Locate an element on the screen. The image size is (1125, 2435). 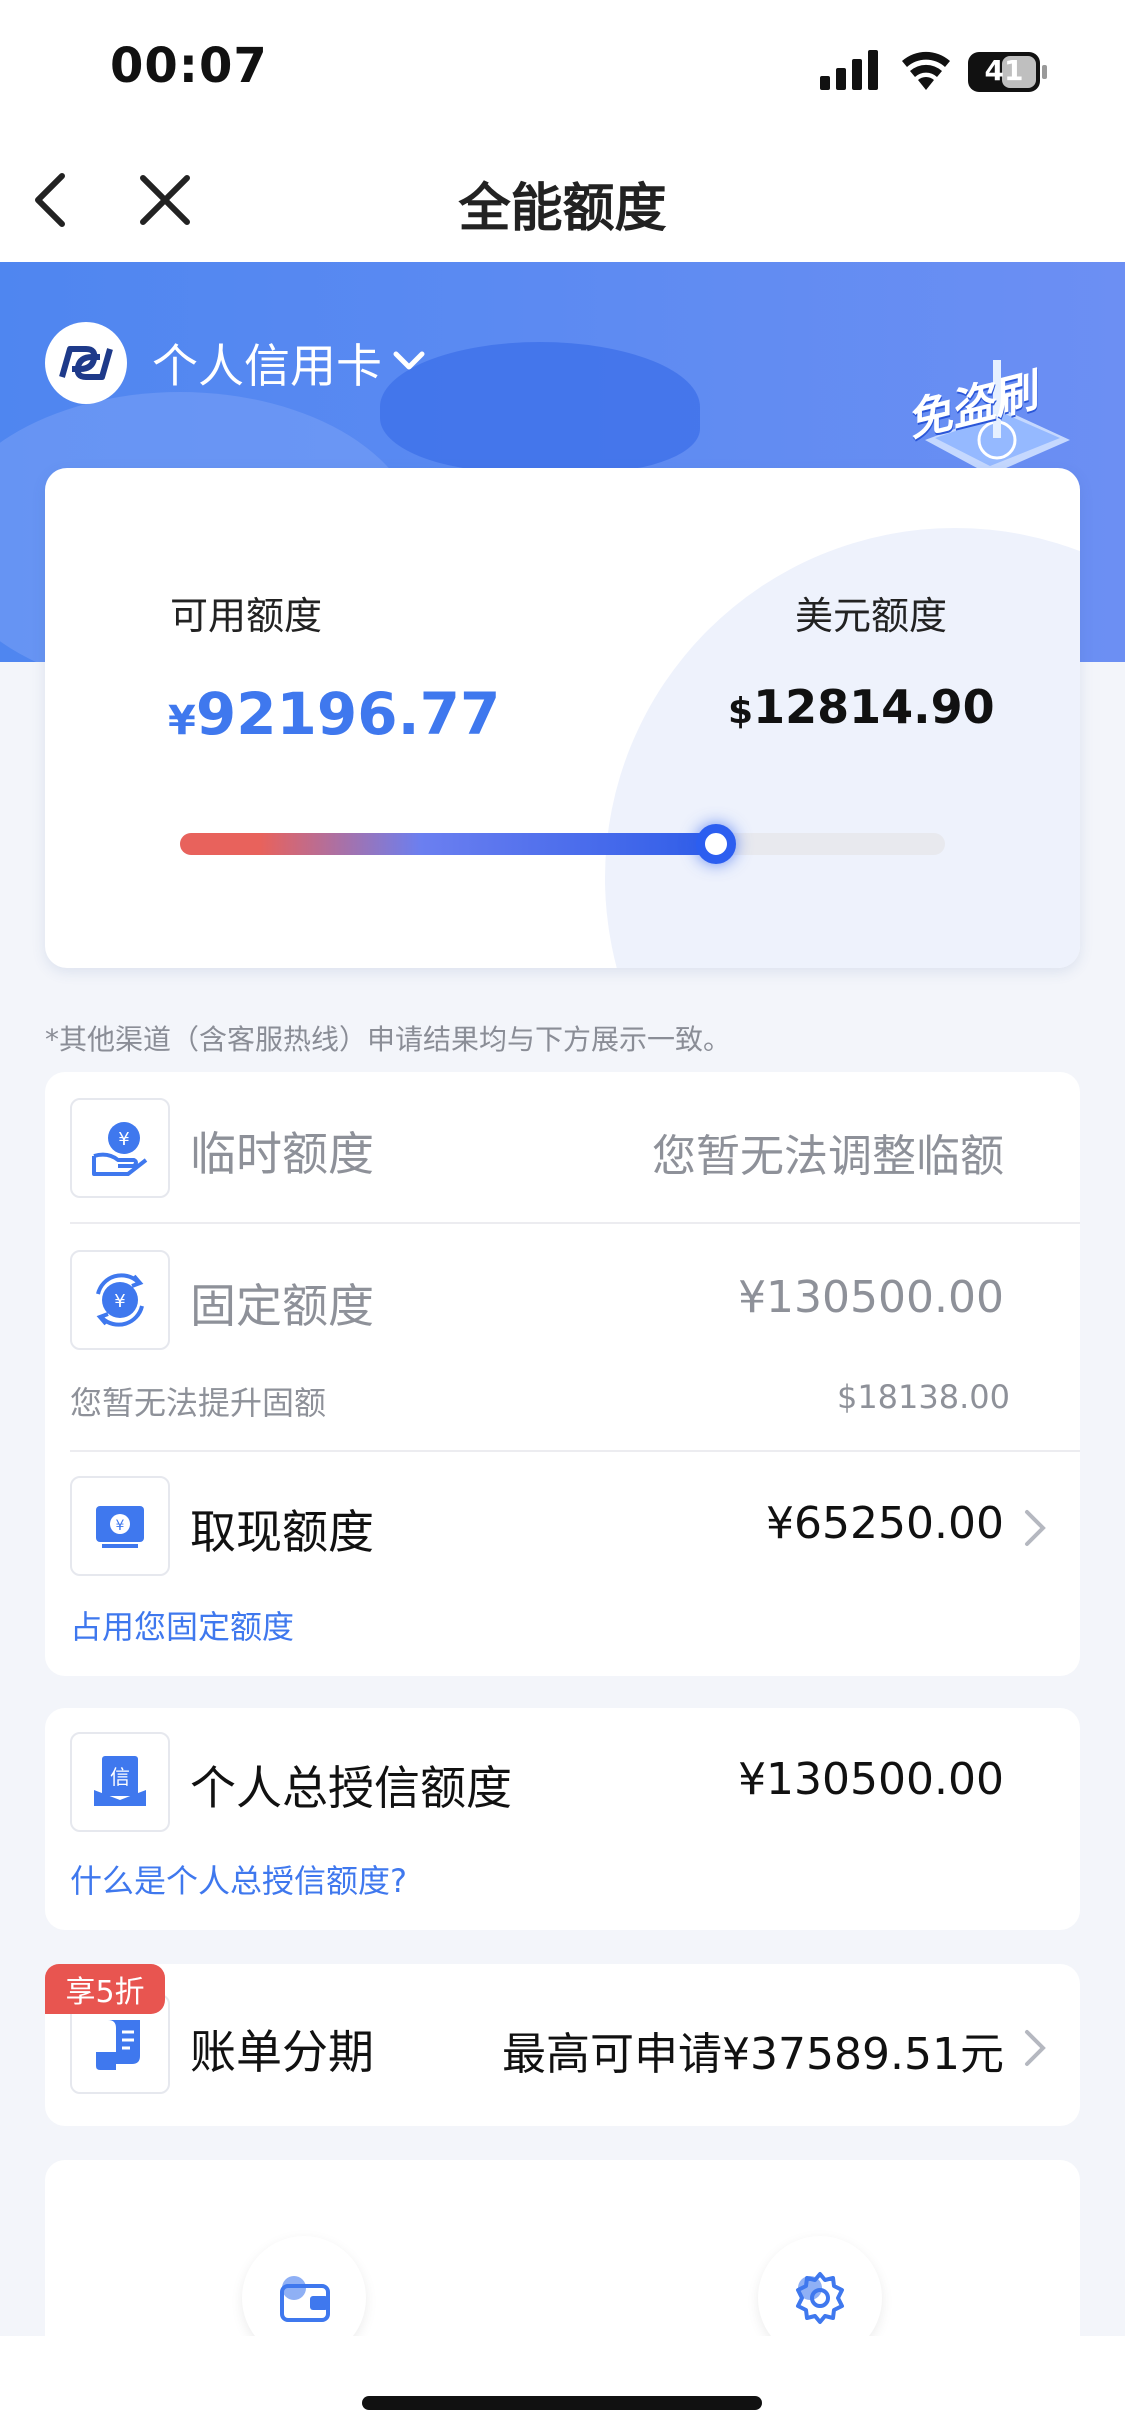
cash-quota-icon-box: ¥ is located at coordinates (120, 1526).